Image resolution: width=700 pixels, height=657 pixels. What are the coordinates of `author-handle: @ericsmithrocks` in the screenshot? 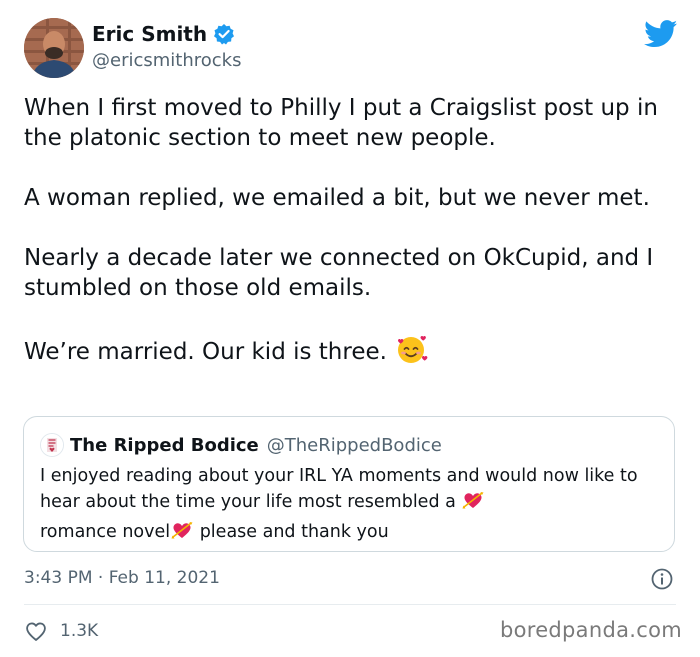 It's located at (166, 61).